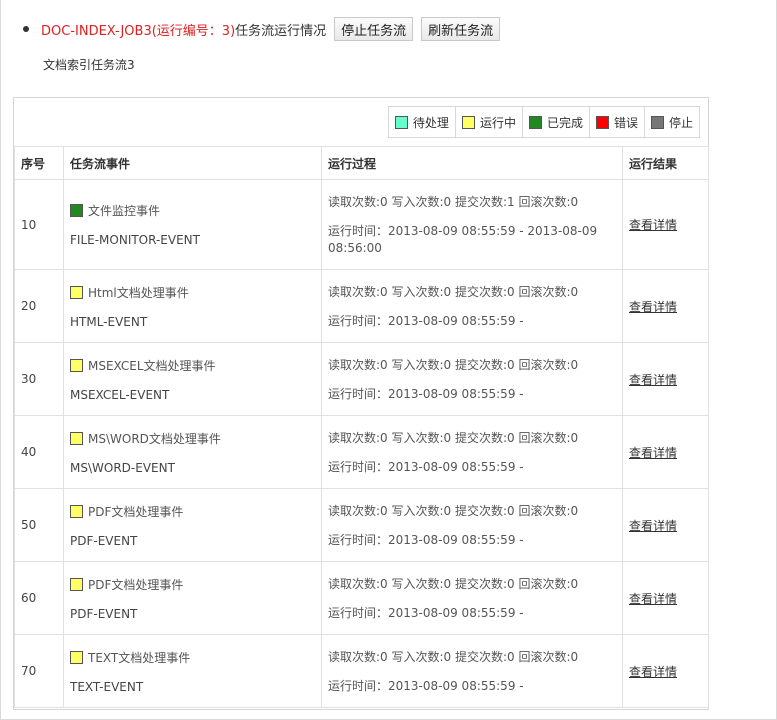 This screenshot has width=777, height=720. I want to click on legend-label: 已完成, so click(564, 122).